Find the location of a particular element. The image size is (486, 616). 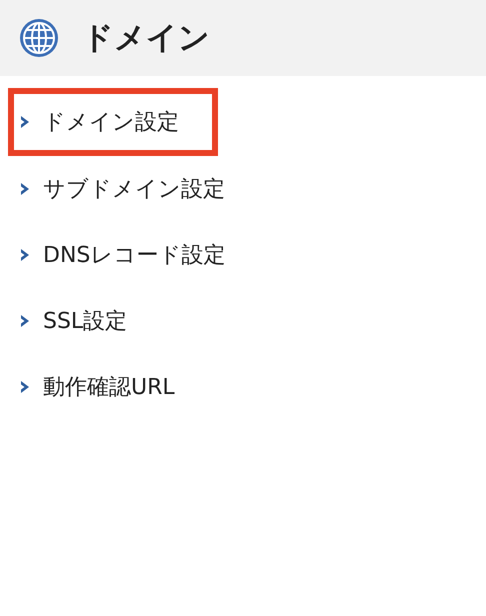

menu-link: 動作確認URL is located at coordinates (243, 387).